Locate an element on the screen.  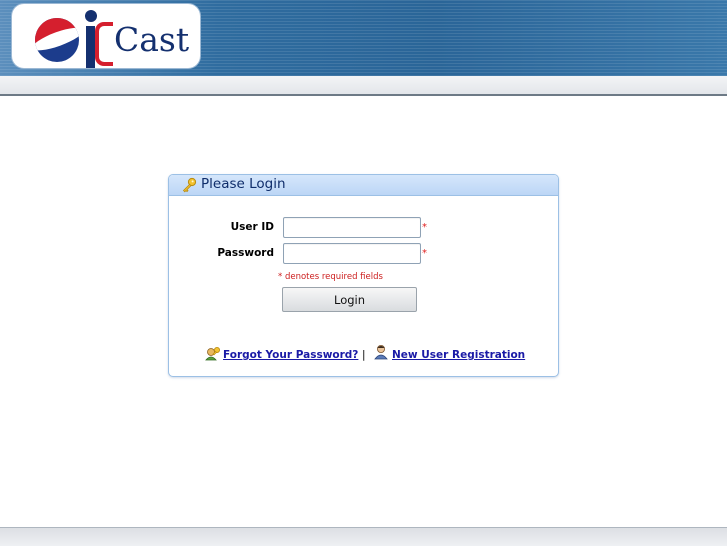
key-icon is located at coordinates (189, 185).